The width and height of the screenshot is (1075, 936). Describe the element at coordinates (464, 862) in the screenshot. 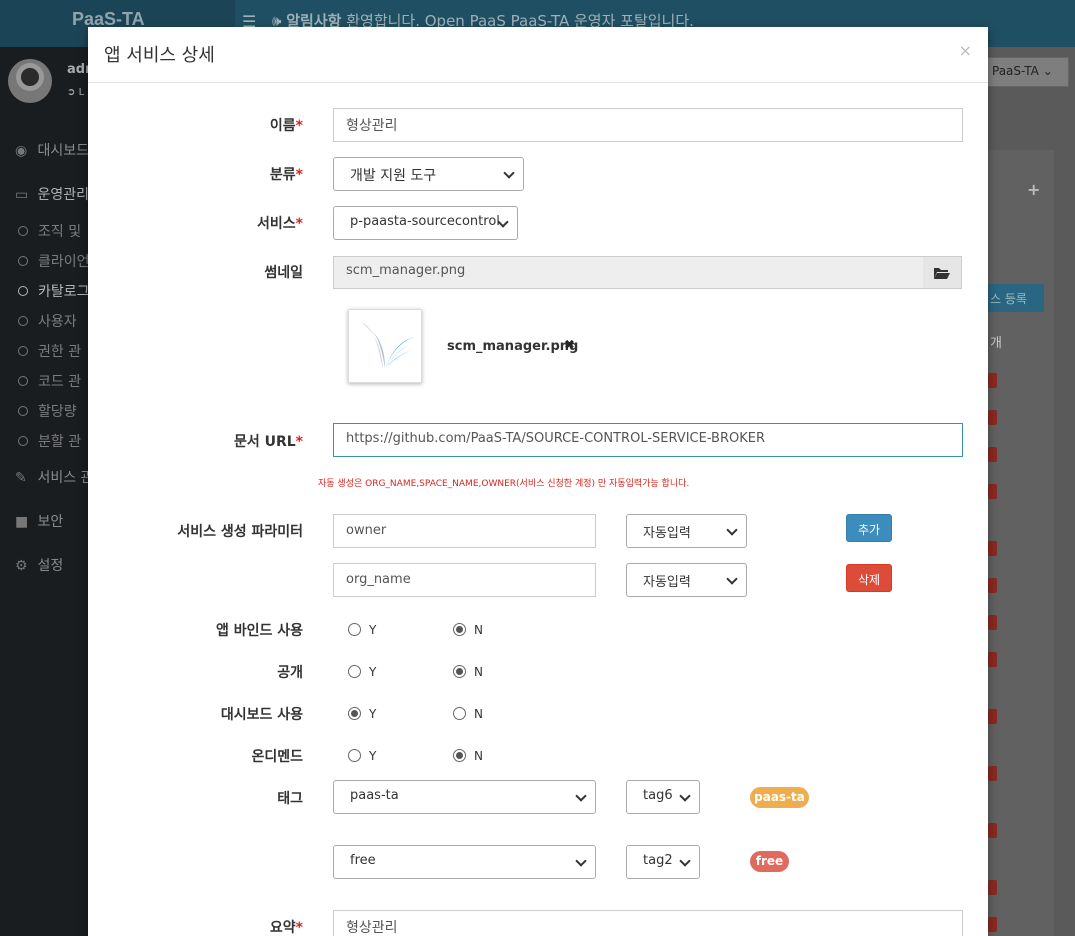

I see `tag-select: free` at that location.